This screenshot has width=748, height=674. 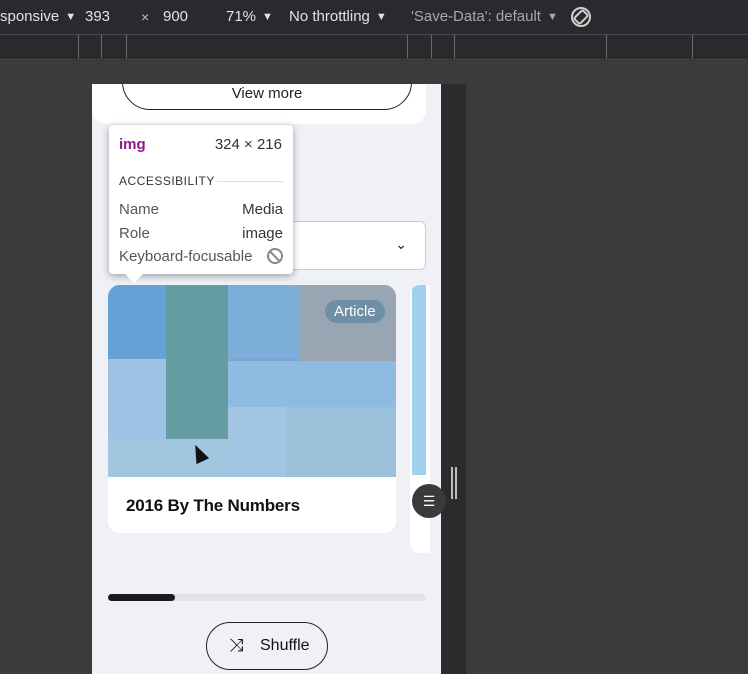 I want to click on carousel-progress, so click(x=267, y=597).